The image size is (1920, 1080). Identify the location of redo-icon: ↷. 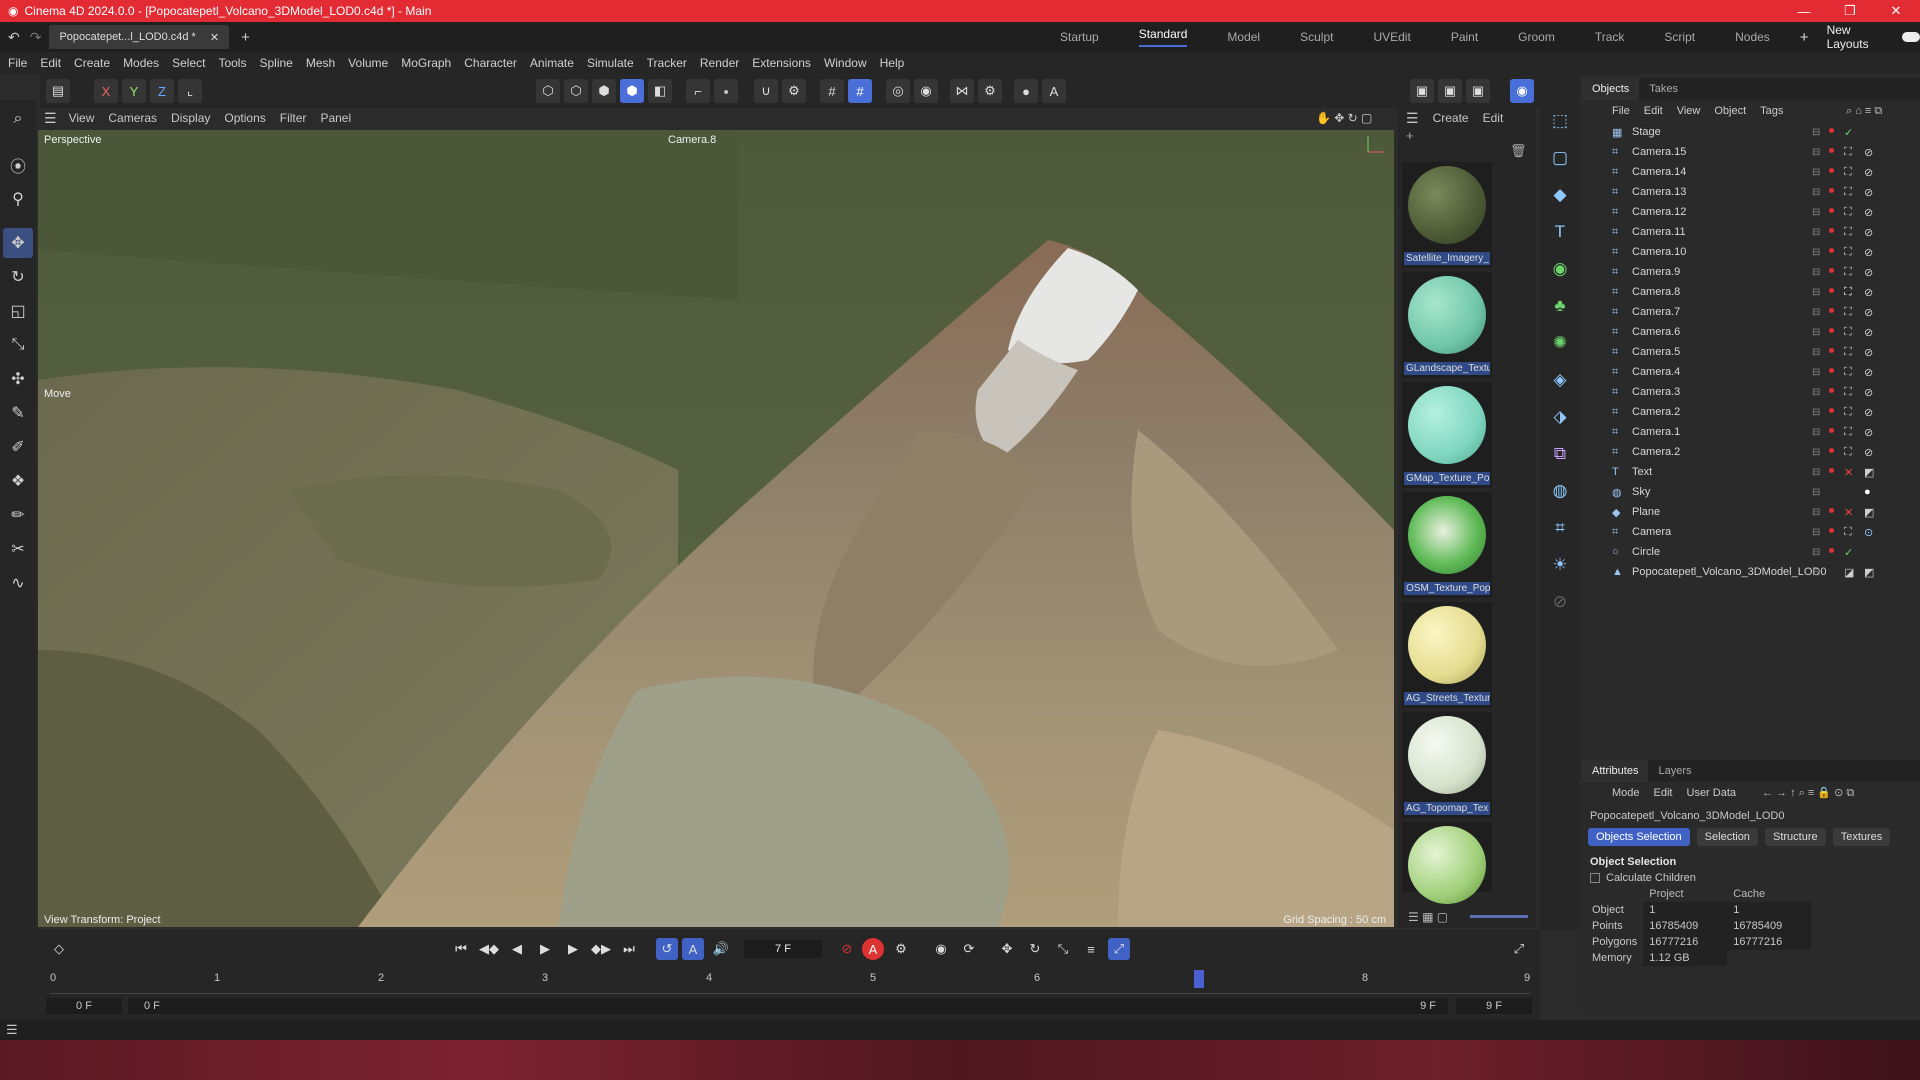
(36, 37).